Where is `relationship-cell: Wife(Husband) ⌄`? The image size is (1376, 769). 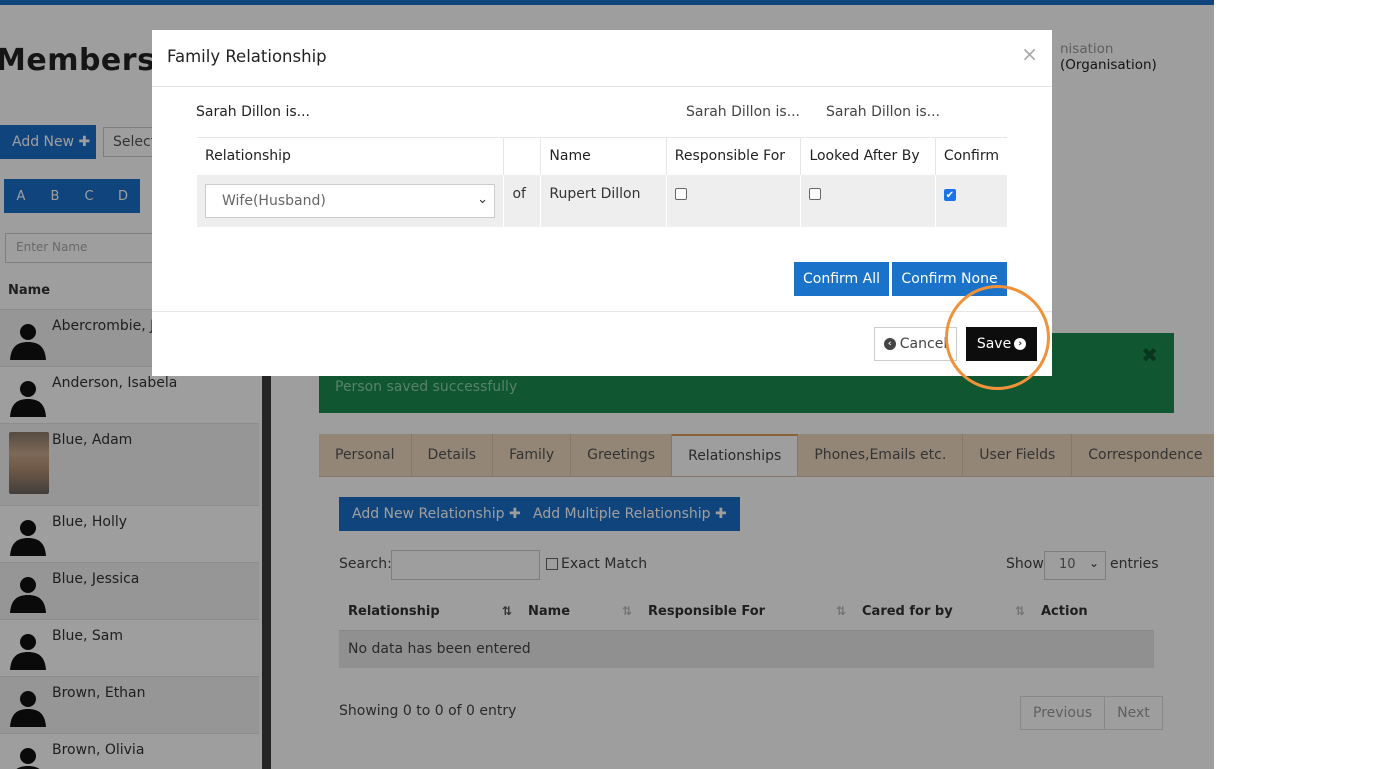
relationship-cell: Wife(Husband) ⌄ is located at coordinates (350, 200).